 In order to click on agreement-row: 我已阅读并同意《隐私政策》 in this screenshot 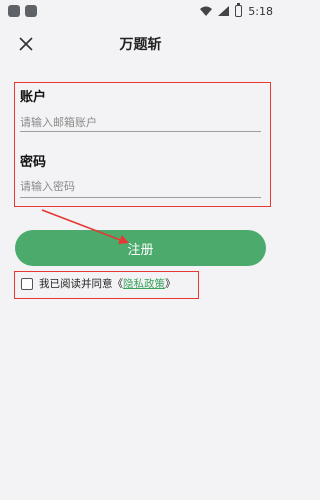, I will do `click(98, 283)`.